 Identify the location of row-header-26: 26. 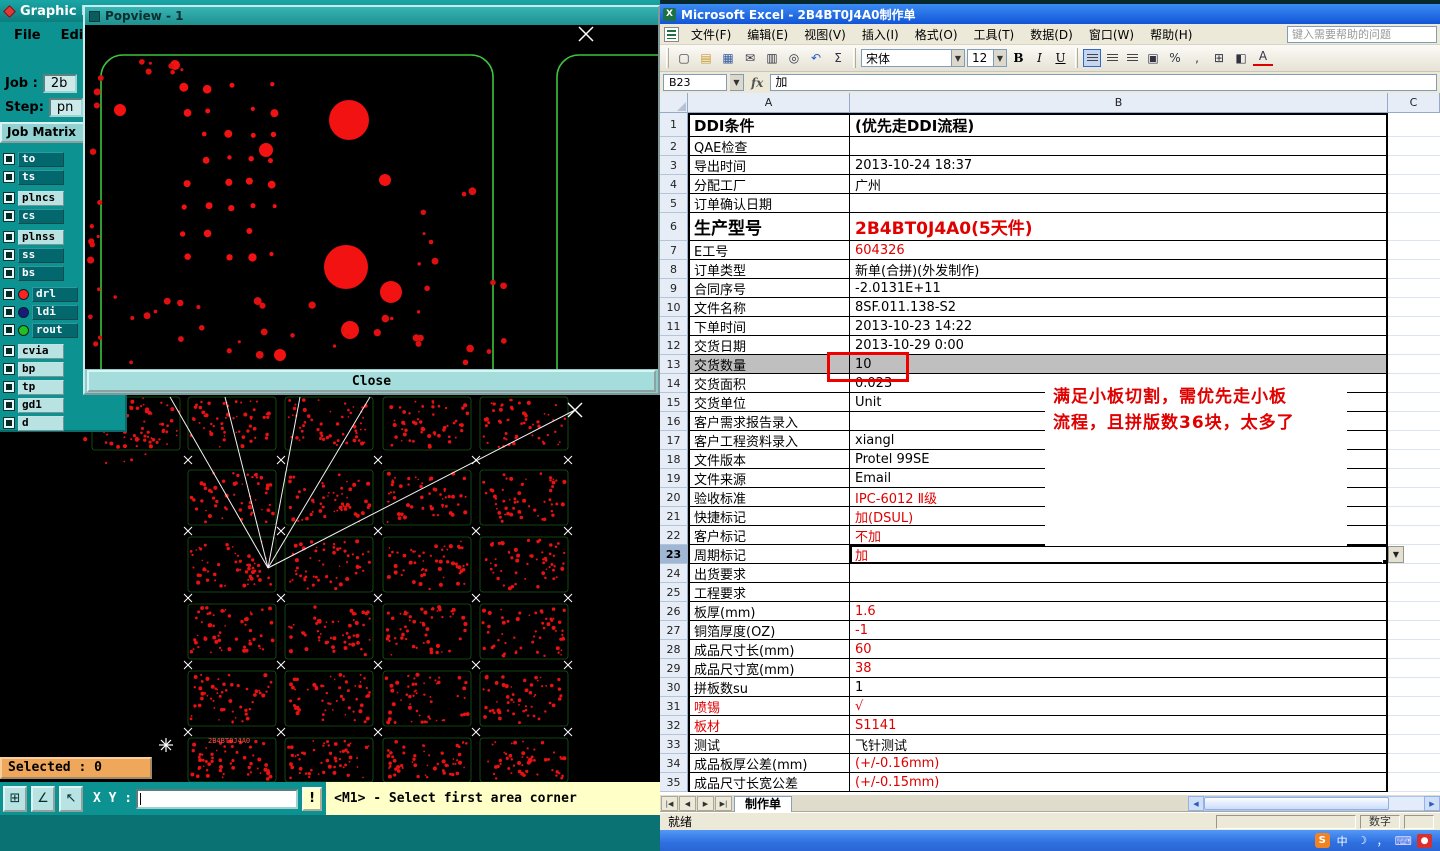
(674, 611).